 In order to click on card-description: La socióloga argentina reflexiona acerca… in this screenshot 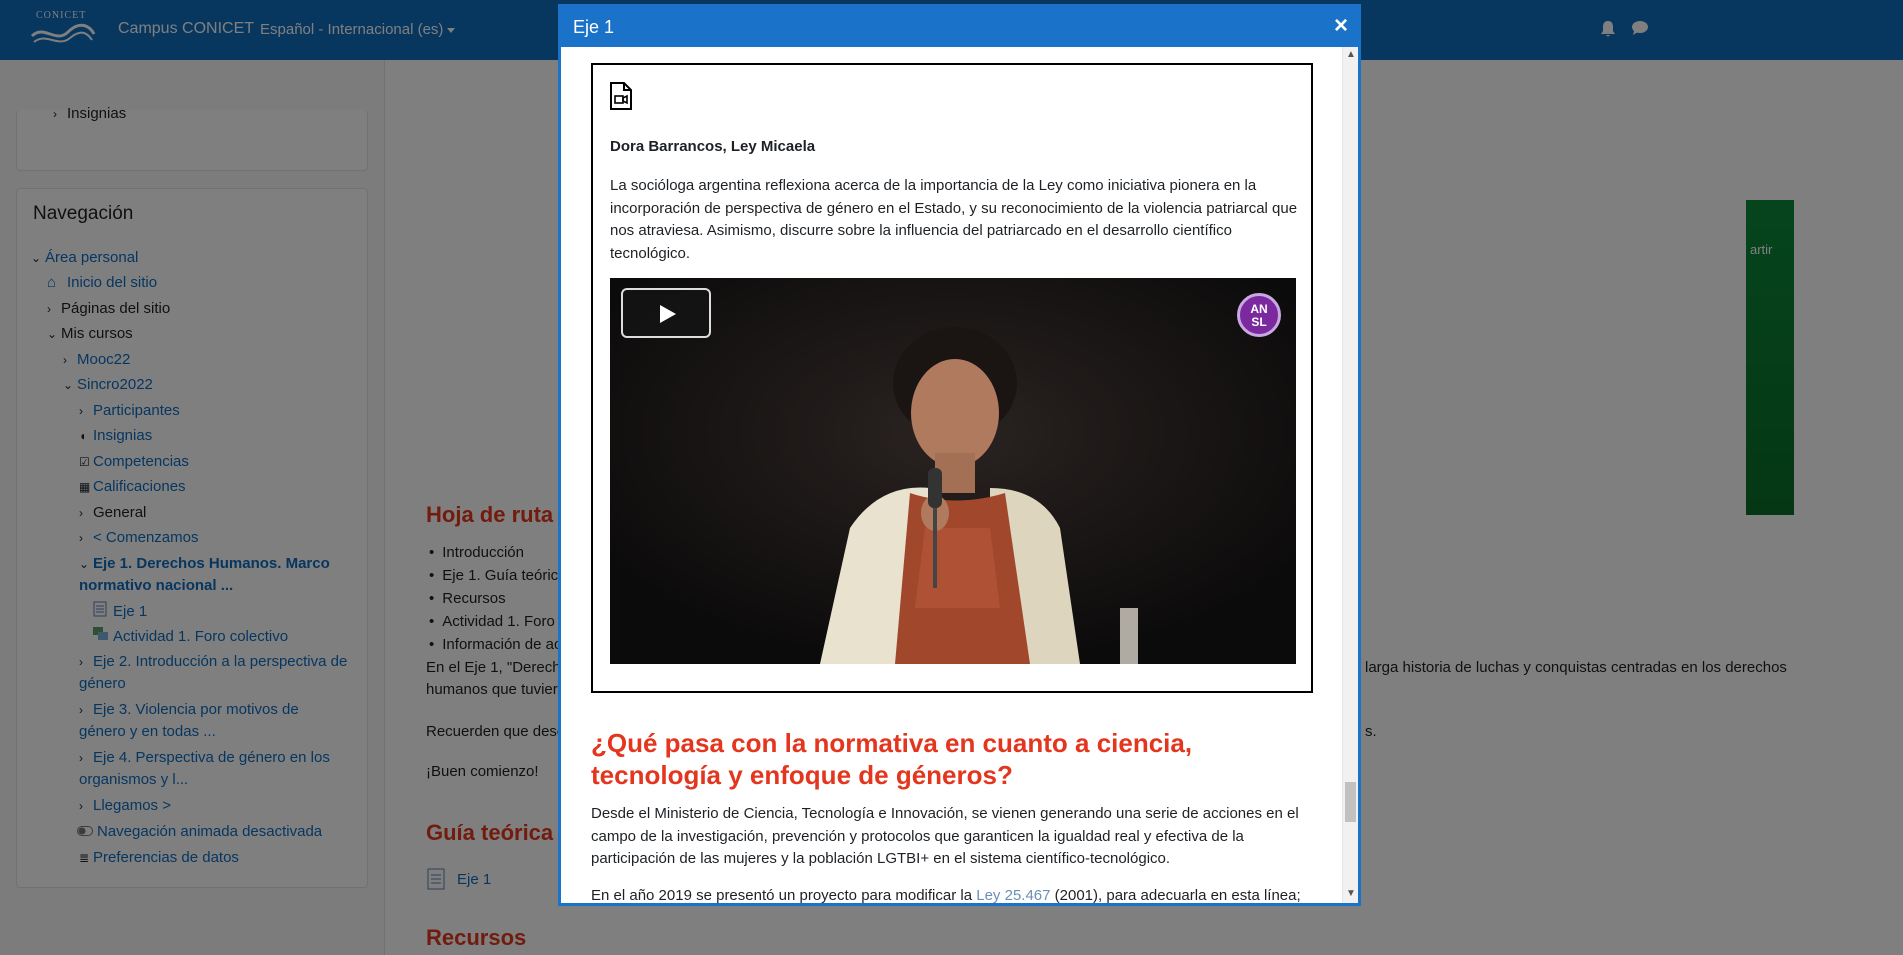, I will do `click(954, 219)`.